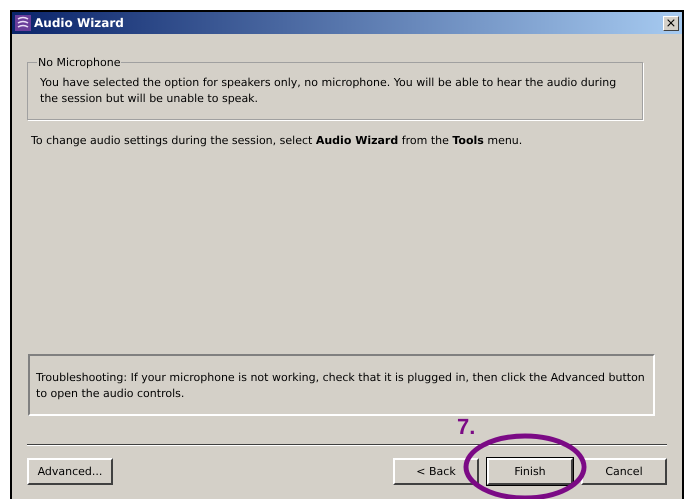 Image resolution: width=691 pixels, height=499 pixels. Describe the element at coordinates (624, 471) in the screenshot. I see `wizard-button: Cancel` at that location.